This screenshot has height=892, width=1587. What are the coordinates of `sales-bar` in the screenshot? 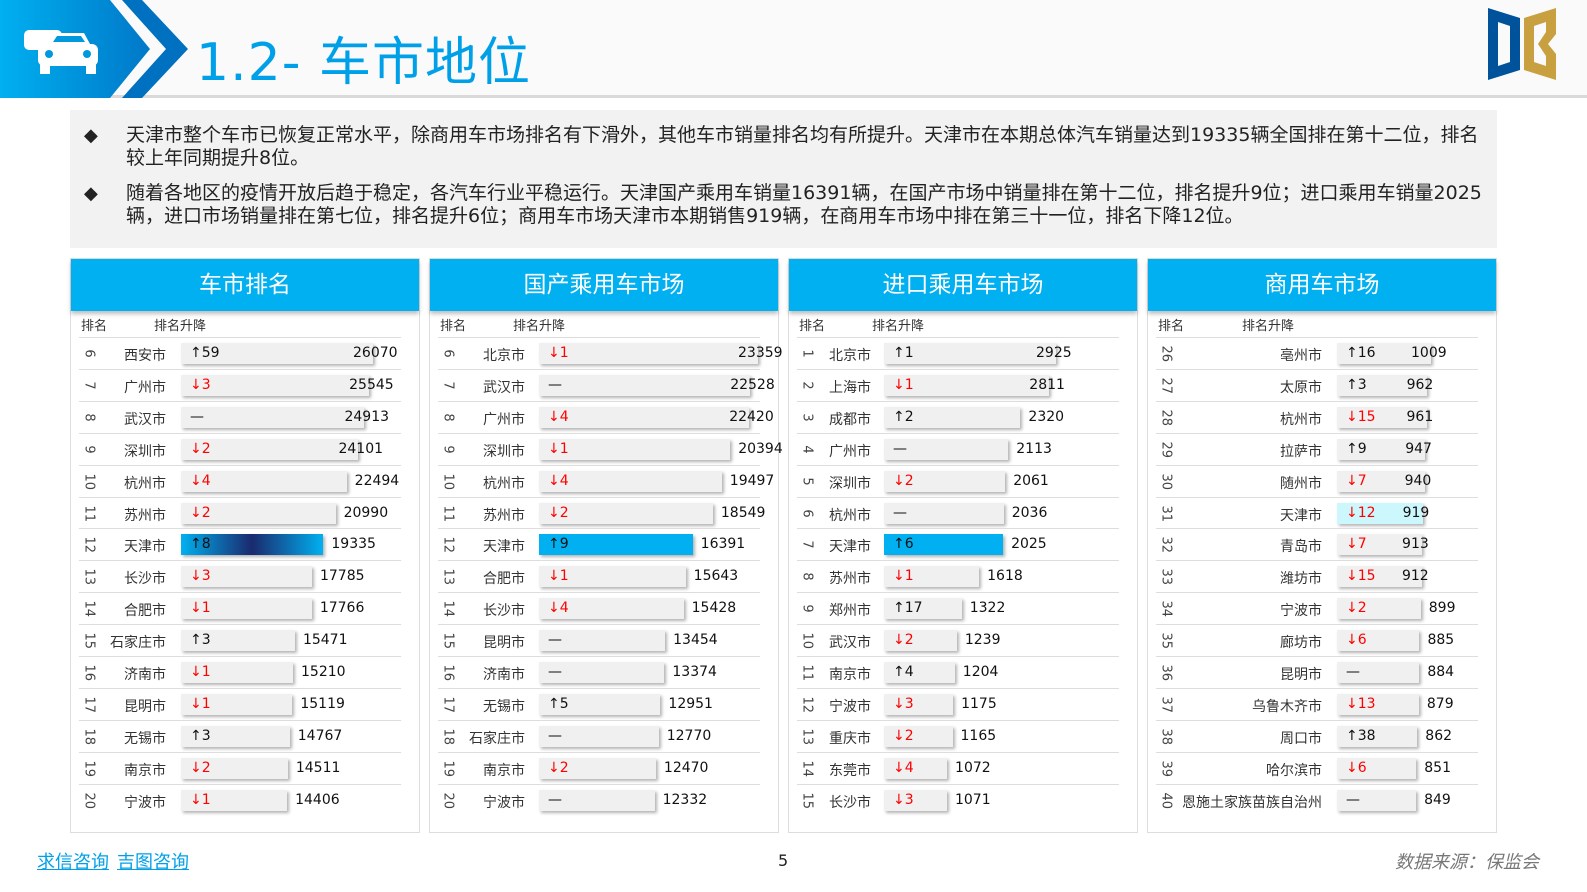 It's located at (644, 417).